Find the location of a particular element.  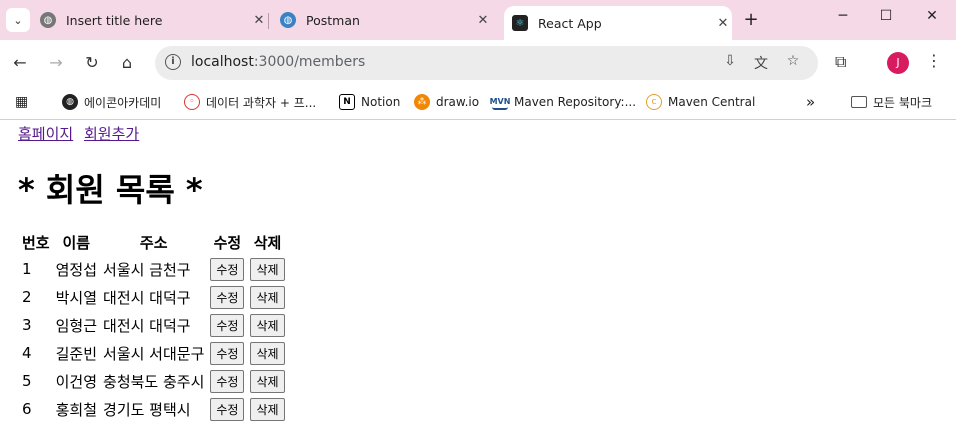

drawio-icon: ⁂ is located at coordinates (422, 102).